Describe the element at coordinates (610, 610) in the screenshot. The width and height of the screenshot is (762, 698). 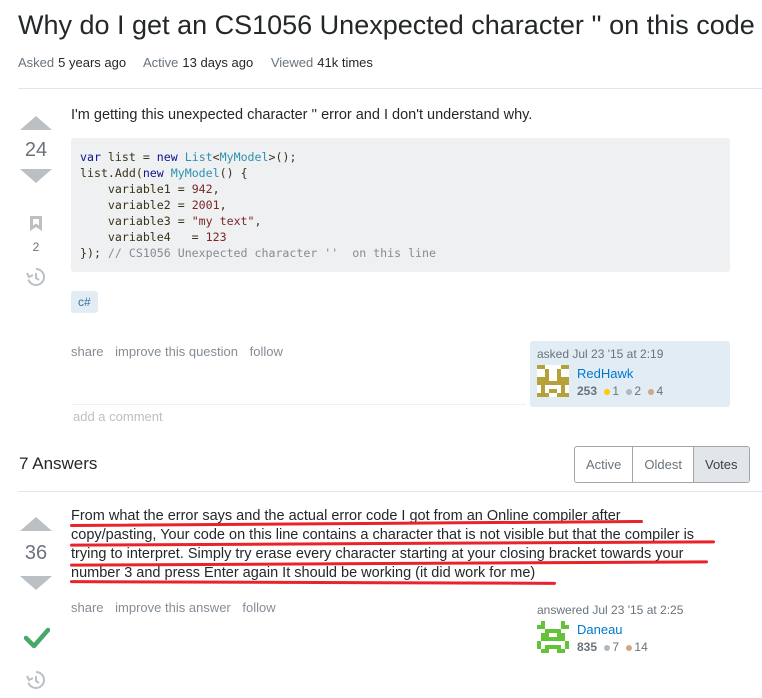
I see `answered-timestamp: answered Jul 23 '15 at 2:25` at that location.